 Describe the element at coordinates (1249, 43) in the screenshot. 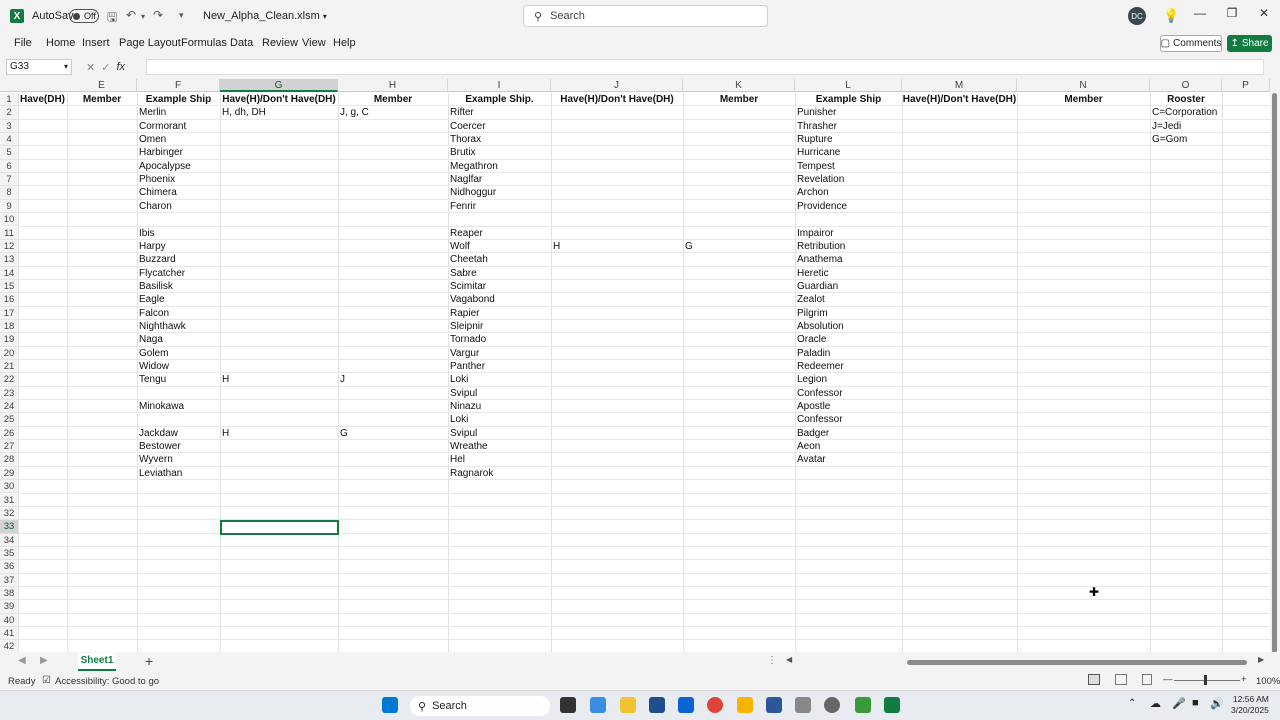

I see `share-button: ↥ Share` at that location.